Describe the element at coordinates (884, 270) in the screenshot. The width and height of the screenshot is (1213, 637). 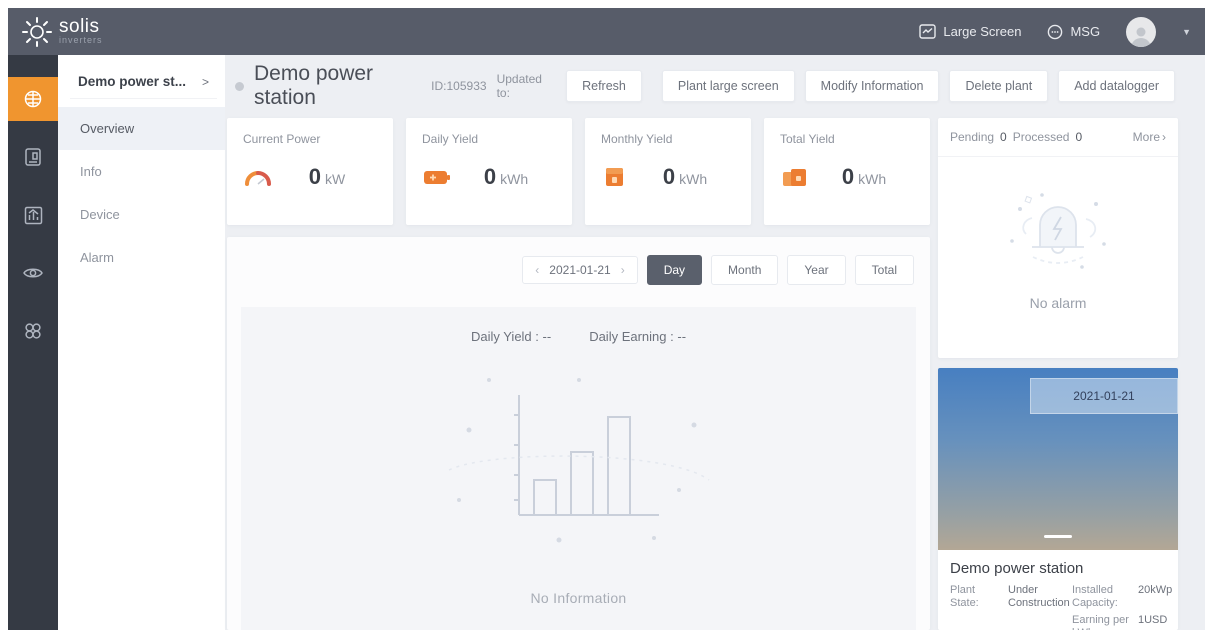
I see `tab-total: Total` at that location.